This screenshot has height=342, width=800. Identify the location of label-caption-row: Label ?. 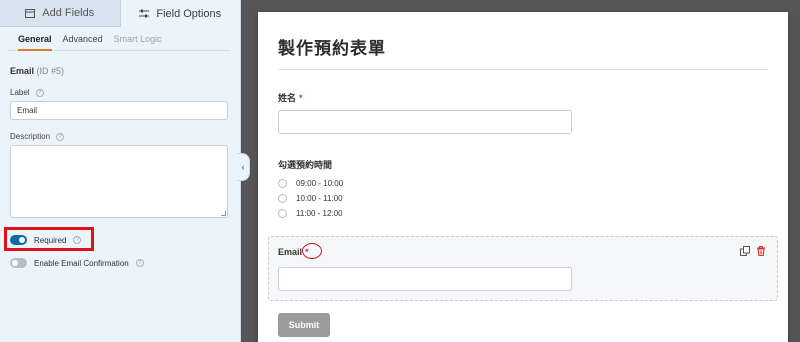
(120, 92).